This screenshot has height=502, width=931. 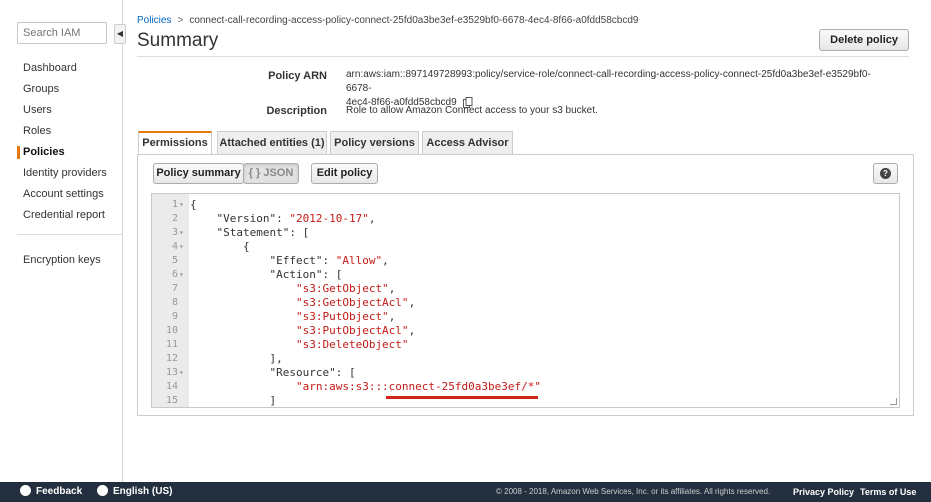 What do you see at coordinates (352, 344) in the screenshot?
I see `code-string: "s3:DeleteObject"` at bounding box center [352, 344].